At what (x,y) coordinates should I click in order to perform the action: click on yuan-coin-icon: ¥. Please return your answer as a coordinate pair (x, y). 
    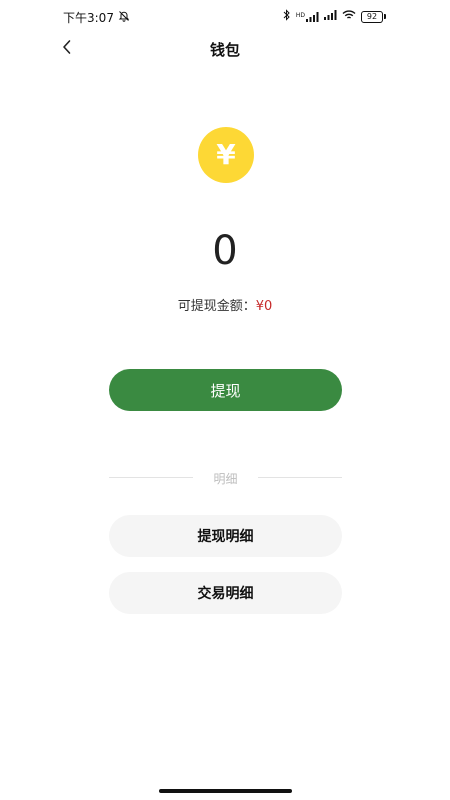
    Looking at the image, I should click on (226, 155).